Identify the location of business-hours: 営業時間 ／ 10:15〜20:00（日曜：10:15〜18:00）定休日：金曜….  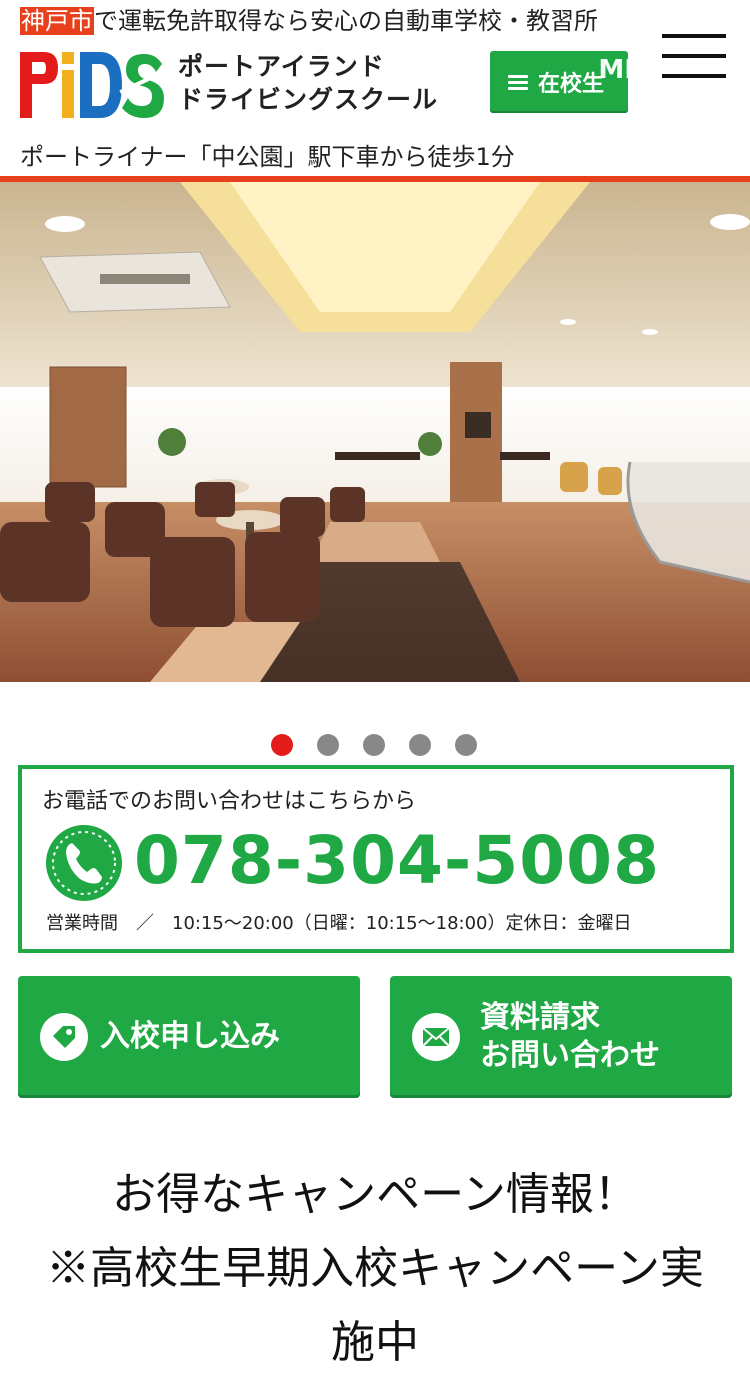
(339, 923).